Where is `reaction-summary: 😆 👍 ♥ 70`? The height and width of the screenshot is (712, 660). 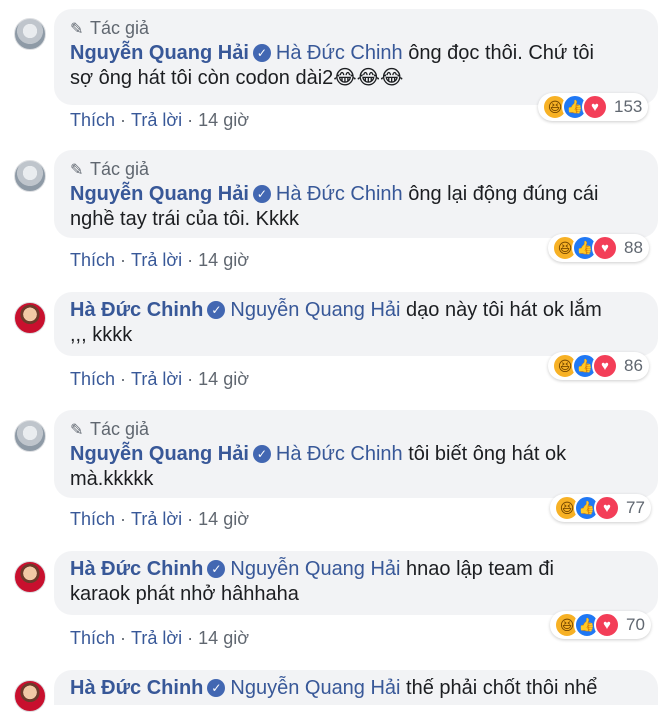
reaction-summary: 😆 👍 ♥ 70 is located at coordinates (600, 625).